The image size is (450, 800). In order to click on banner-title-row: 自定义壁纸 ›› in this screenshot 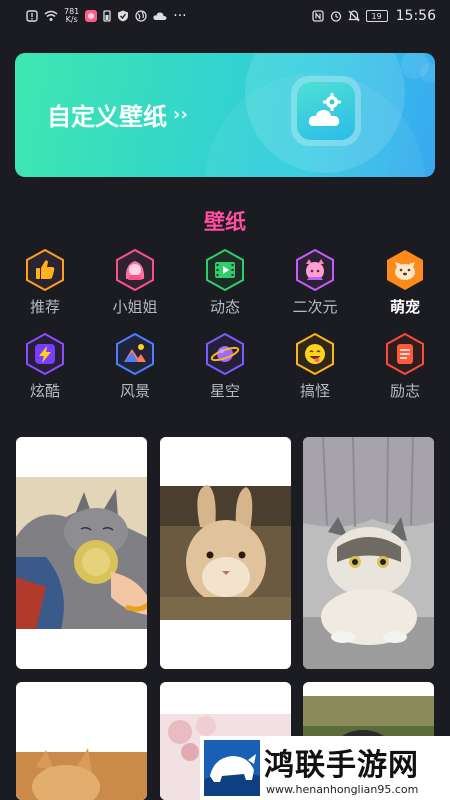, I will do `click(117, 114)`.